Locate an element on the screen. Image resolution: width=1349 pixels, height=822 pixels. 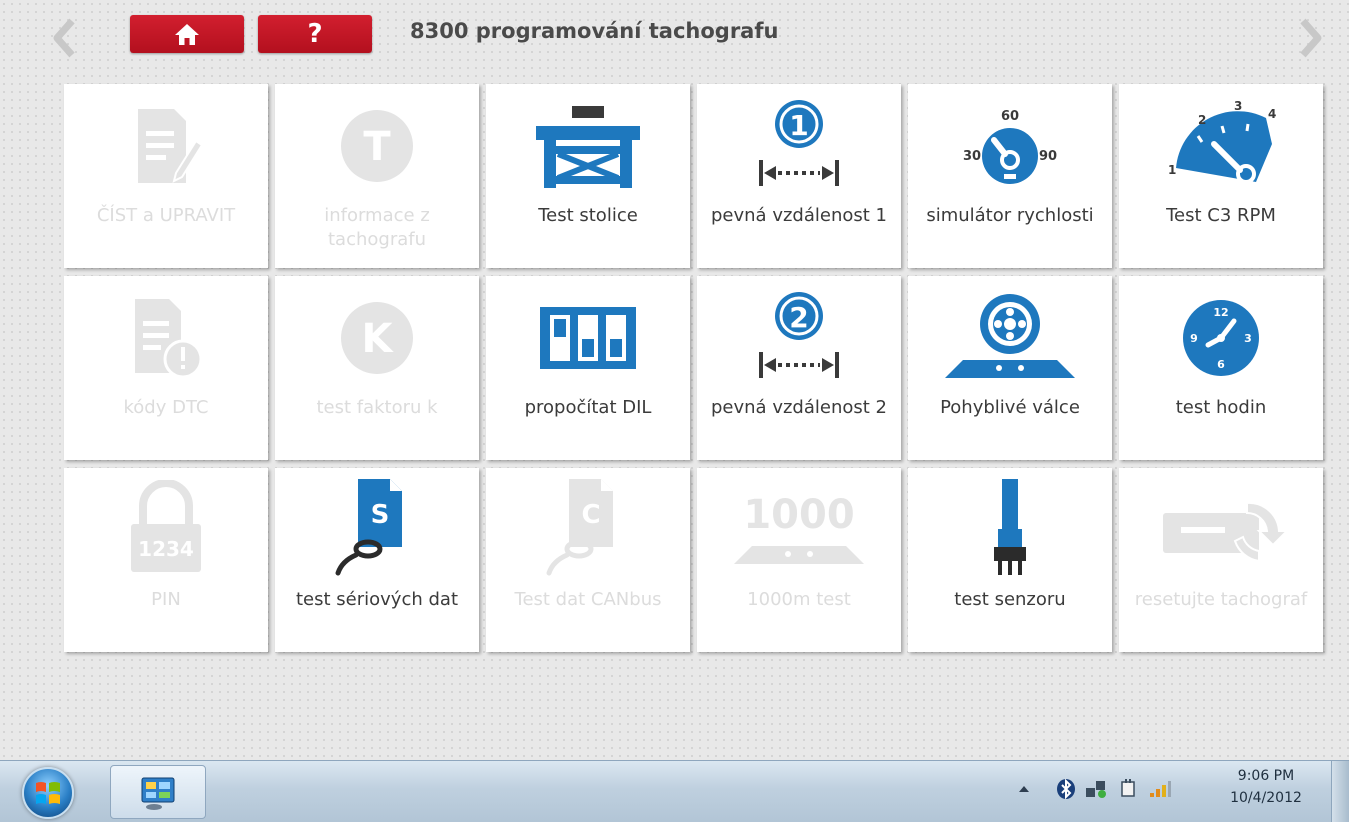
sensor-icon is located at coordinates (1010, 527).